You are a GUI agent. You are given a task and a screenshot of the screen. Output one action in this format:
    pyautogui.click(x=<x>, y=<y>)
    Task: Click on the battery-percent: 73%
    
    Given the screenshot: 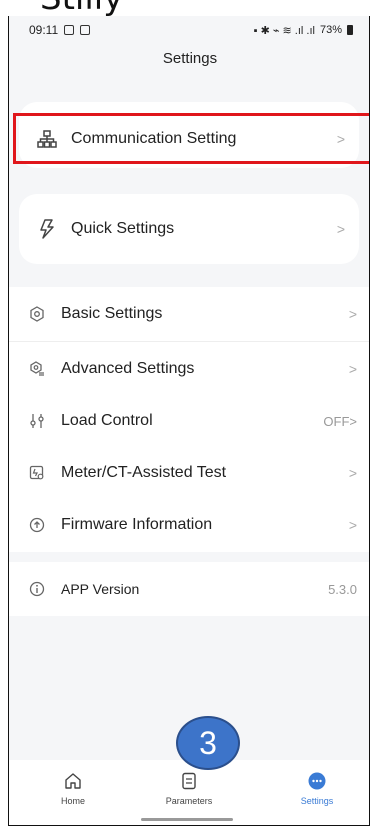 What is the action you would take?
    pyautogui.click(x=330, y=30)
    